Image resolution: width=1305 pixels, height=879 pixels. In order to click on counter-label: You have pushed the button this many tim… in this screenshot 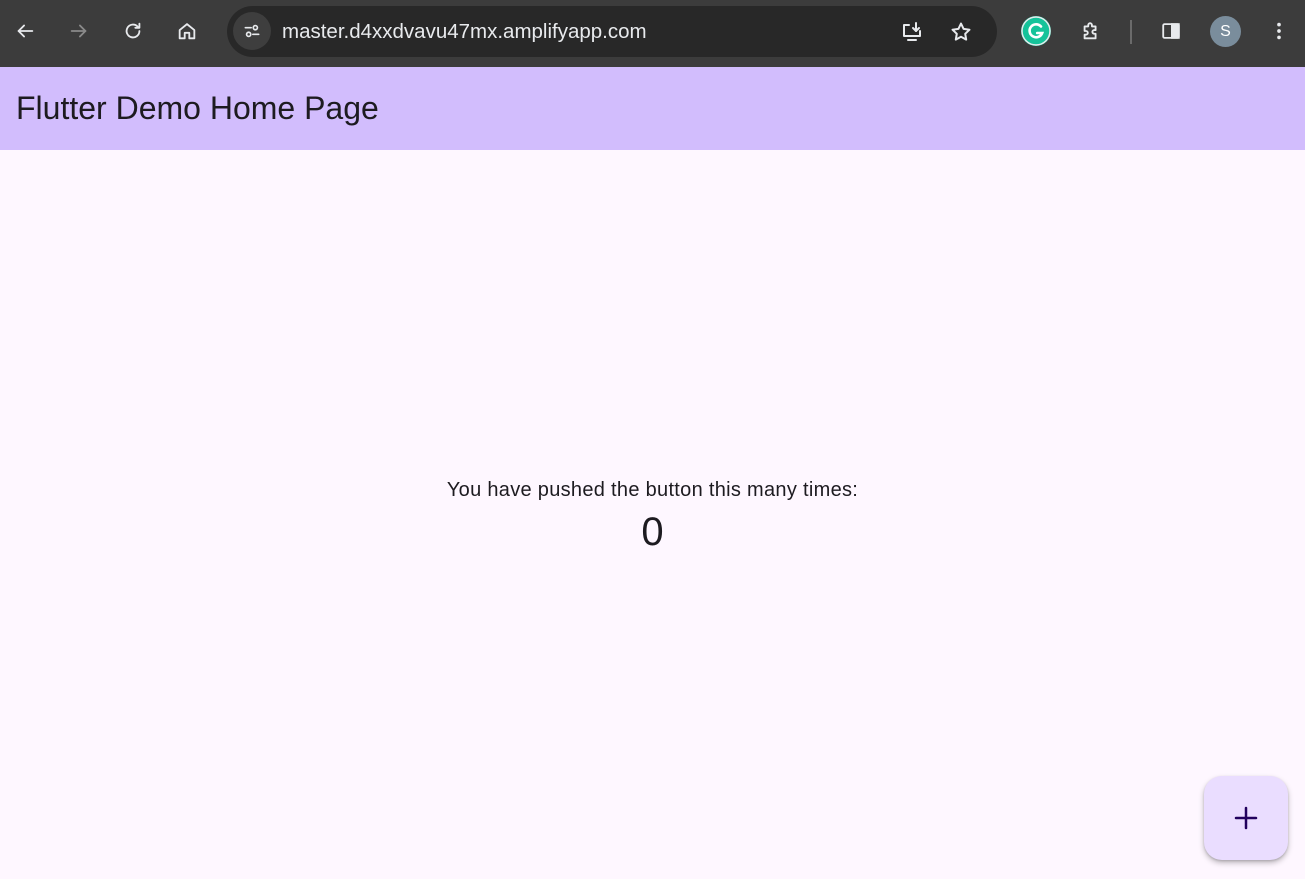, I will do `click(652, 490)`.